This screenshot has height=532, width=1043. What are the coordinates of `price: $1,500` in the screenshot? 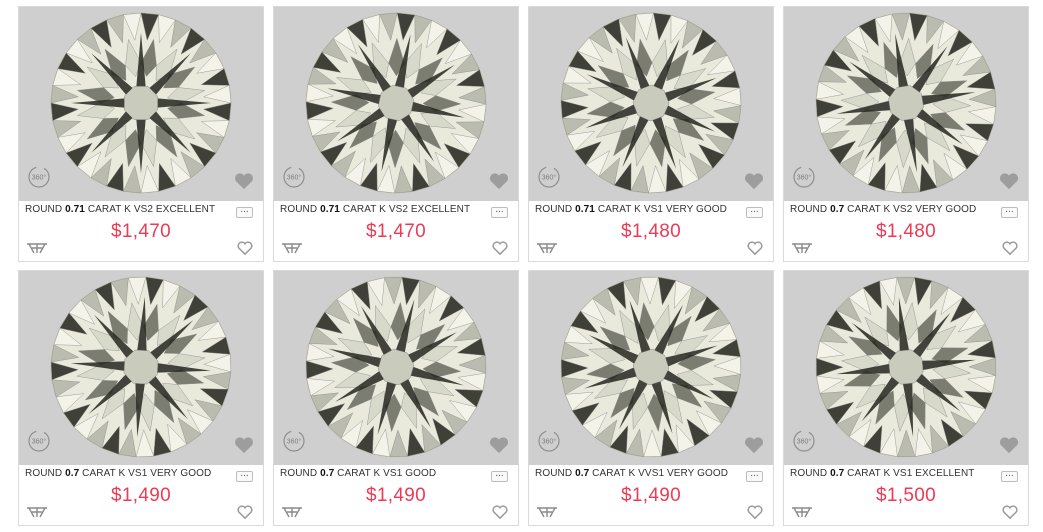 It's located at (906, 495).